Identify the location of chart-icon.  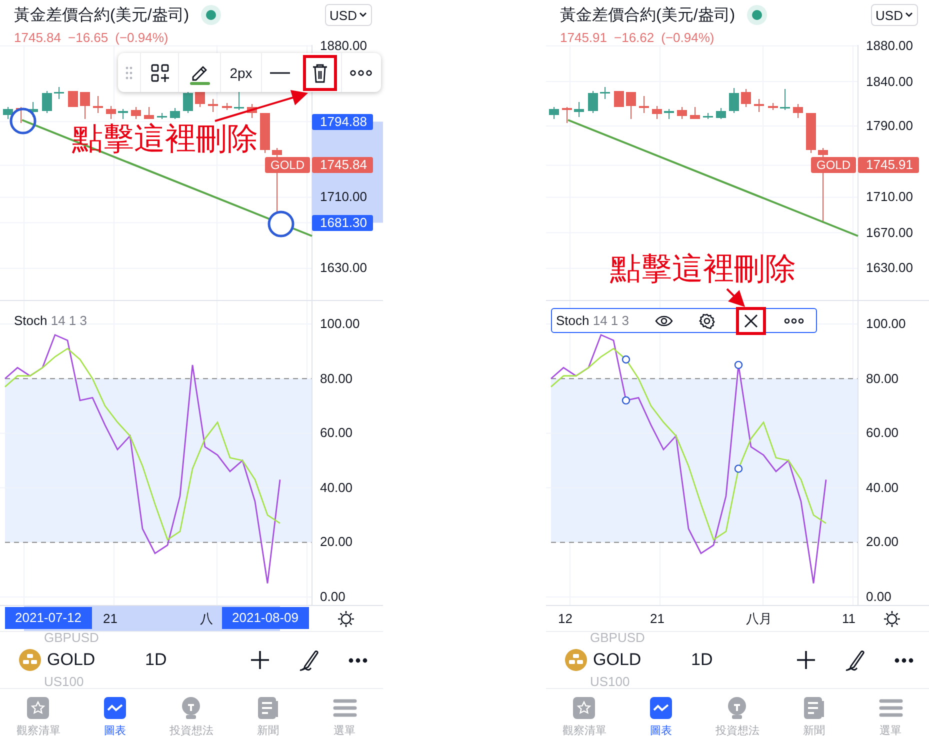
(660, 708).